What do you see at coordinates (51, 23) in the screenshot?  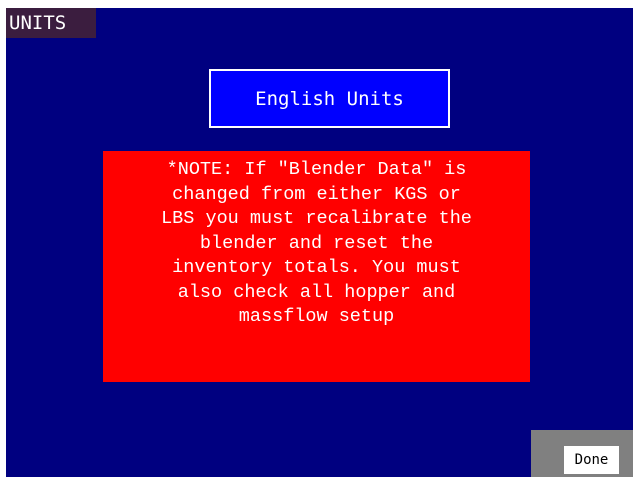 I see `screen-title: UNITS` at bounding box center [51, 23].